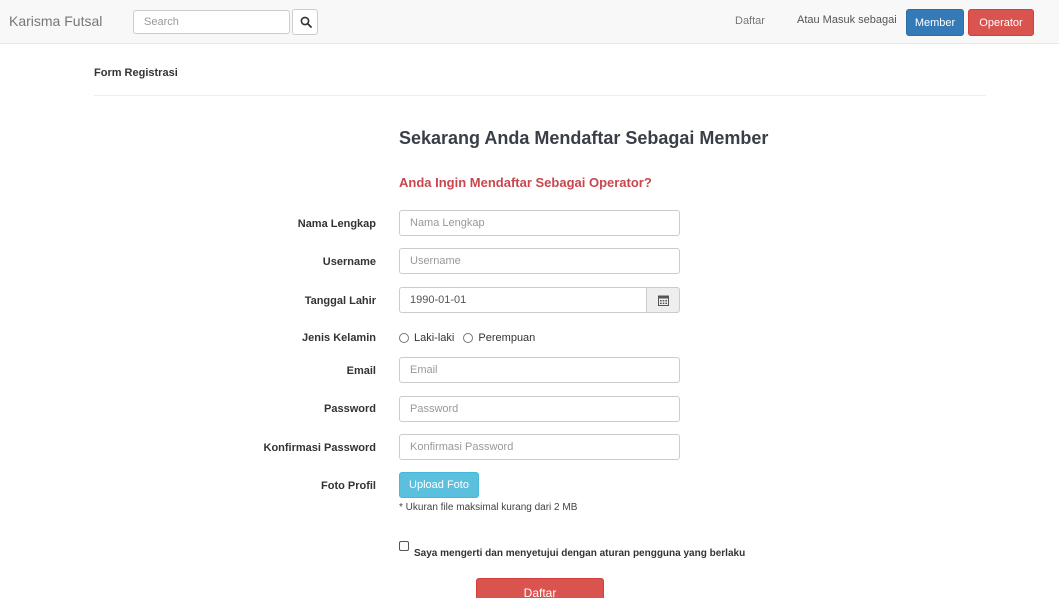 The height and width of the screenshot is (598, 1059). I want to click on calendar-icon, so click(663, 300).